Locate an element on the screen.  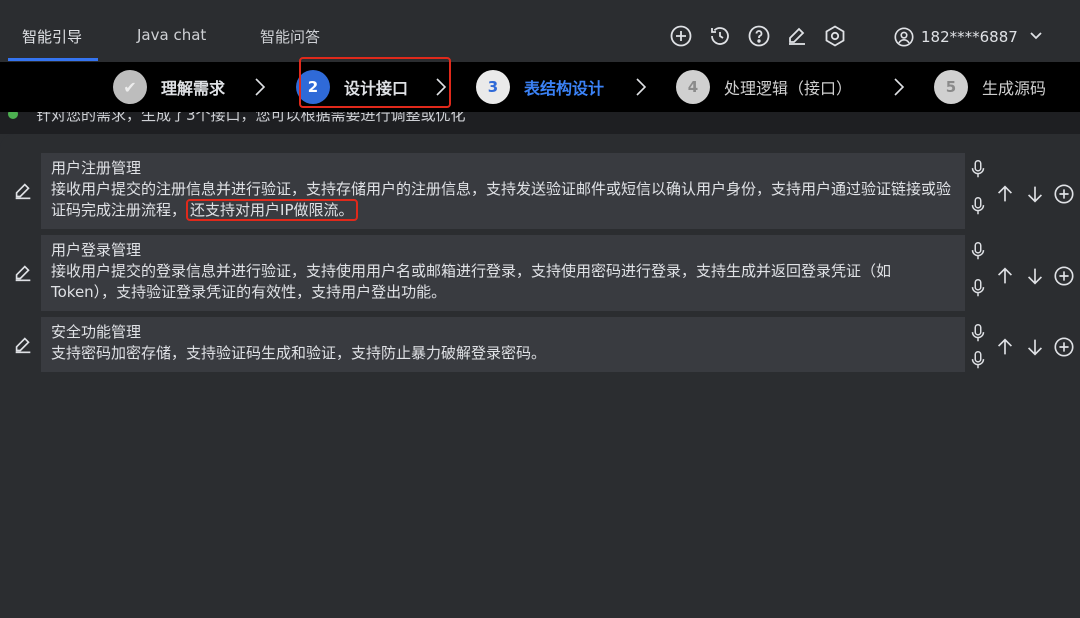
step-generate-code: 5 生成源码 is located at coordinates (990, 87).